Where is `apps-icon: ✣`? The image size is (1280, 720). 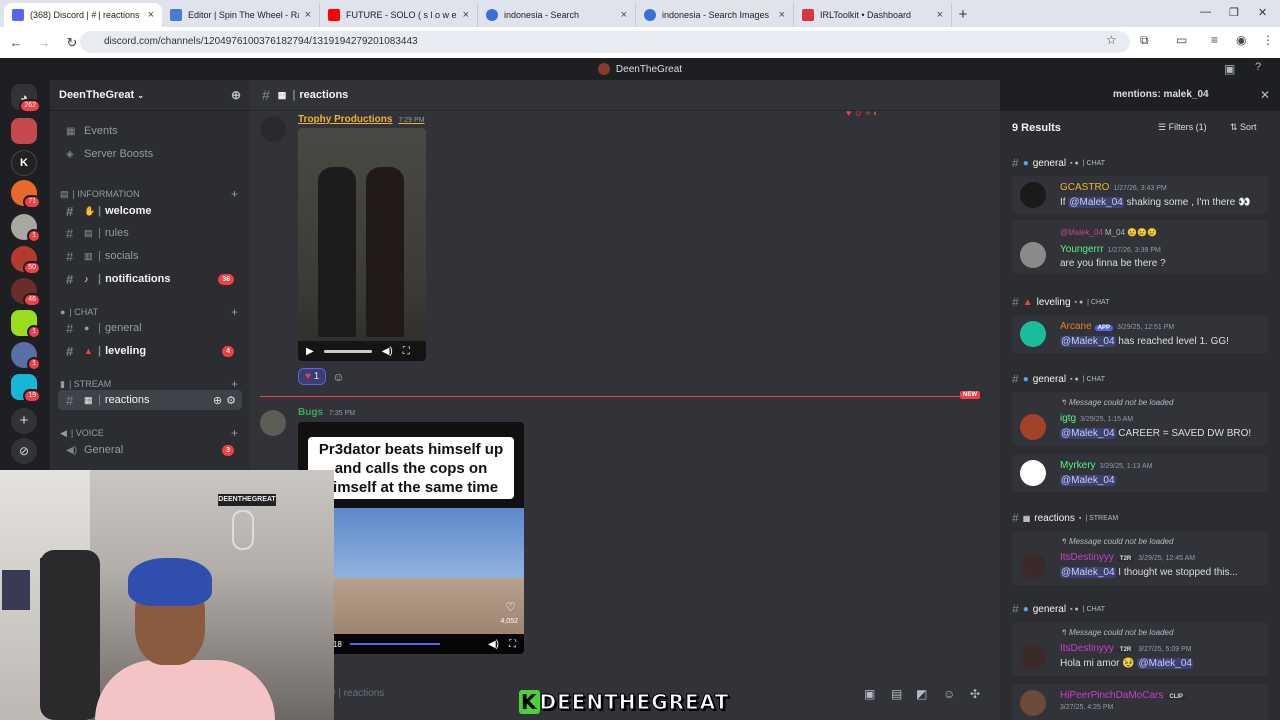 apps-icon: ✣ is located at coordinates (975, 694).